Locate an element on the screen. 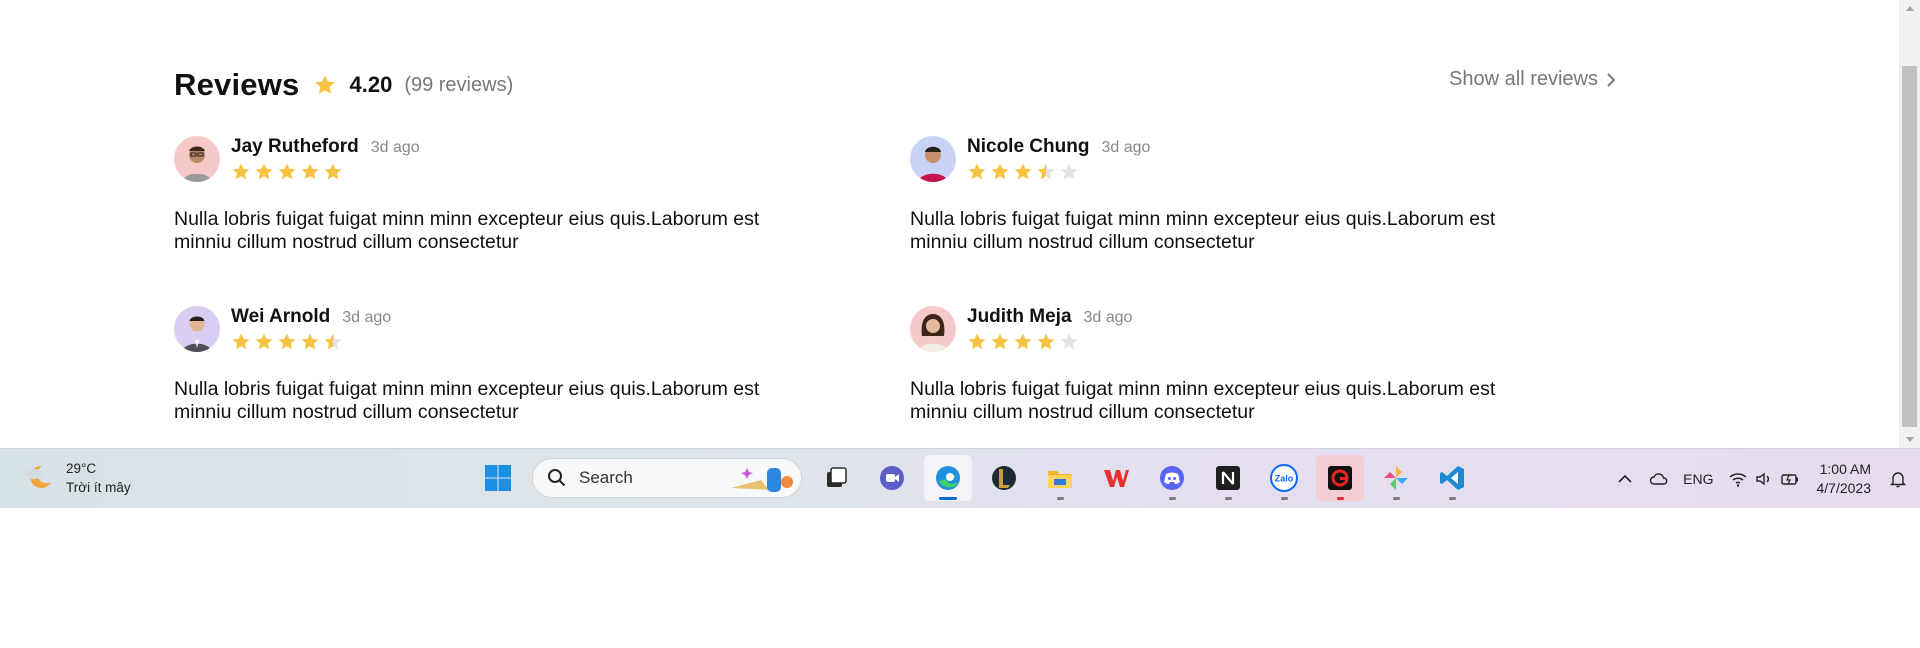  taskbar-app-wps-office is located at coordinates (1116, 478).